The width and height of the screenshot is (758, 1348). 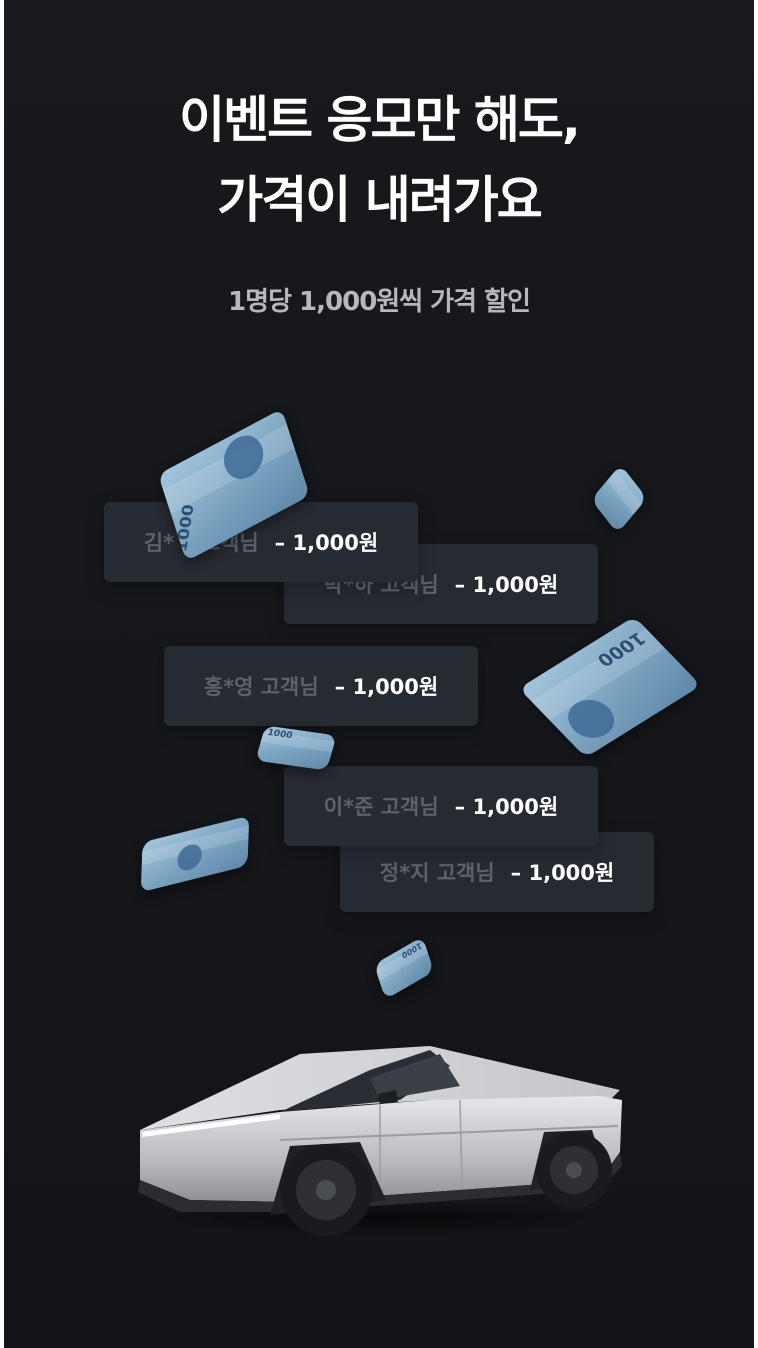 What do you see at coordinates (261, 687) in the screenshot?
I see `customer-name: 홍*영 고객님` at bounding box center [261, 687].